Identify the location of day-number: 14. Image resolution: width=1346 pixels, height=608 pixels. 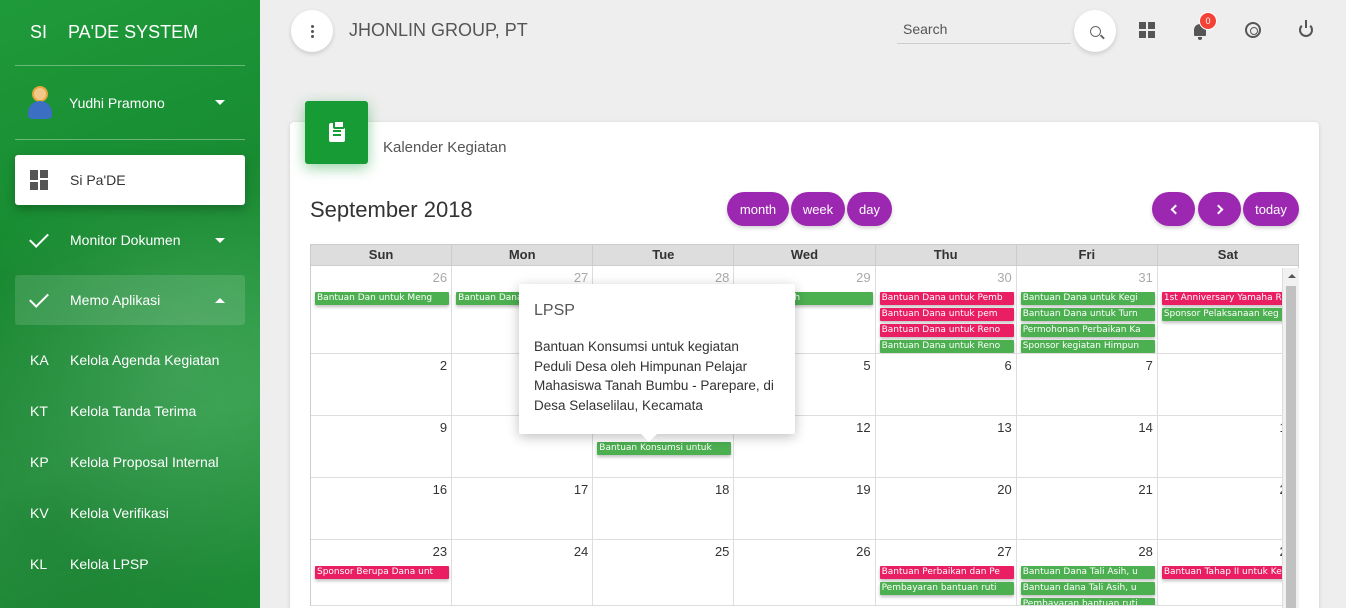
(1145, 427).